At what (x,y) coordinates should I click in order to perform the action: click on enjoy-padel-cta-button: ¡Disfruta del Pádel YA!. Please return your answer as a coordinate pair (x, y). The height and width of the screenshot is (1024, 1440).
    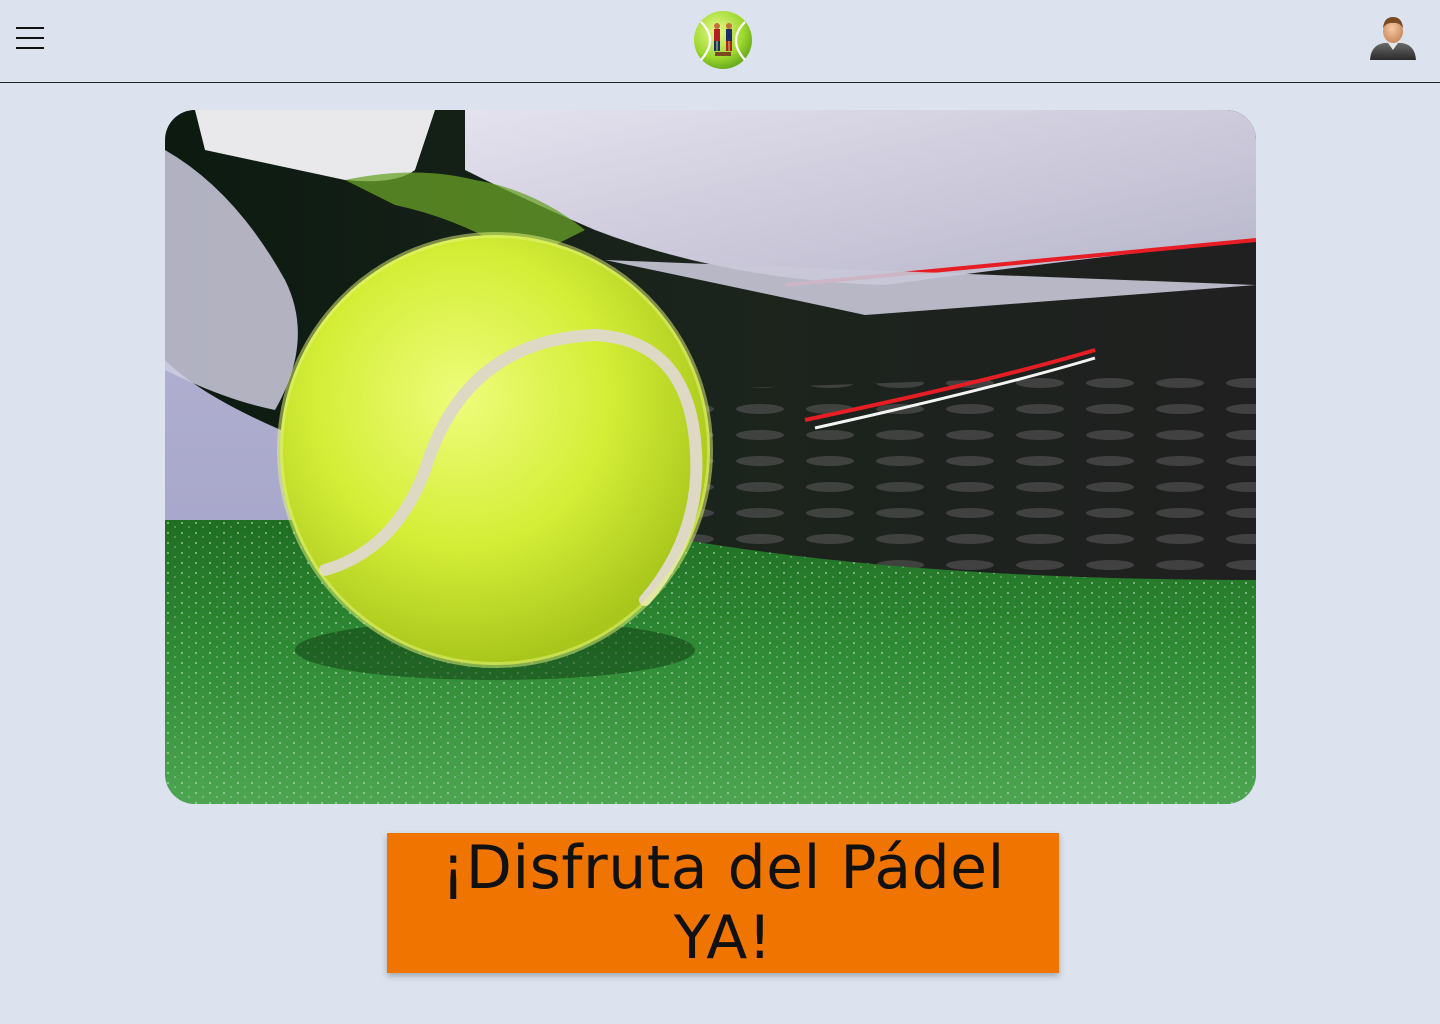
    Looking at the image, I should click on (723, 903).